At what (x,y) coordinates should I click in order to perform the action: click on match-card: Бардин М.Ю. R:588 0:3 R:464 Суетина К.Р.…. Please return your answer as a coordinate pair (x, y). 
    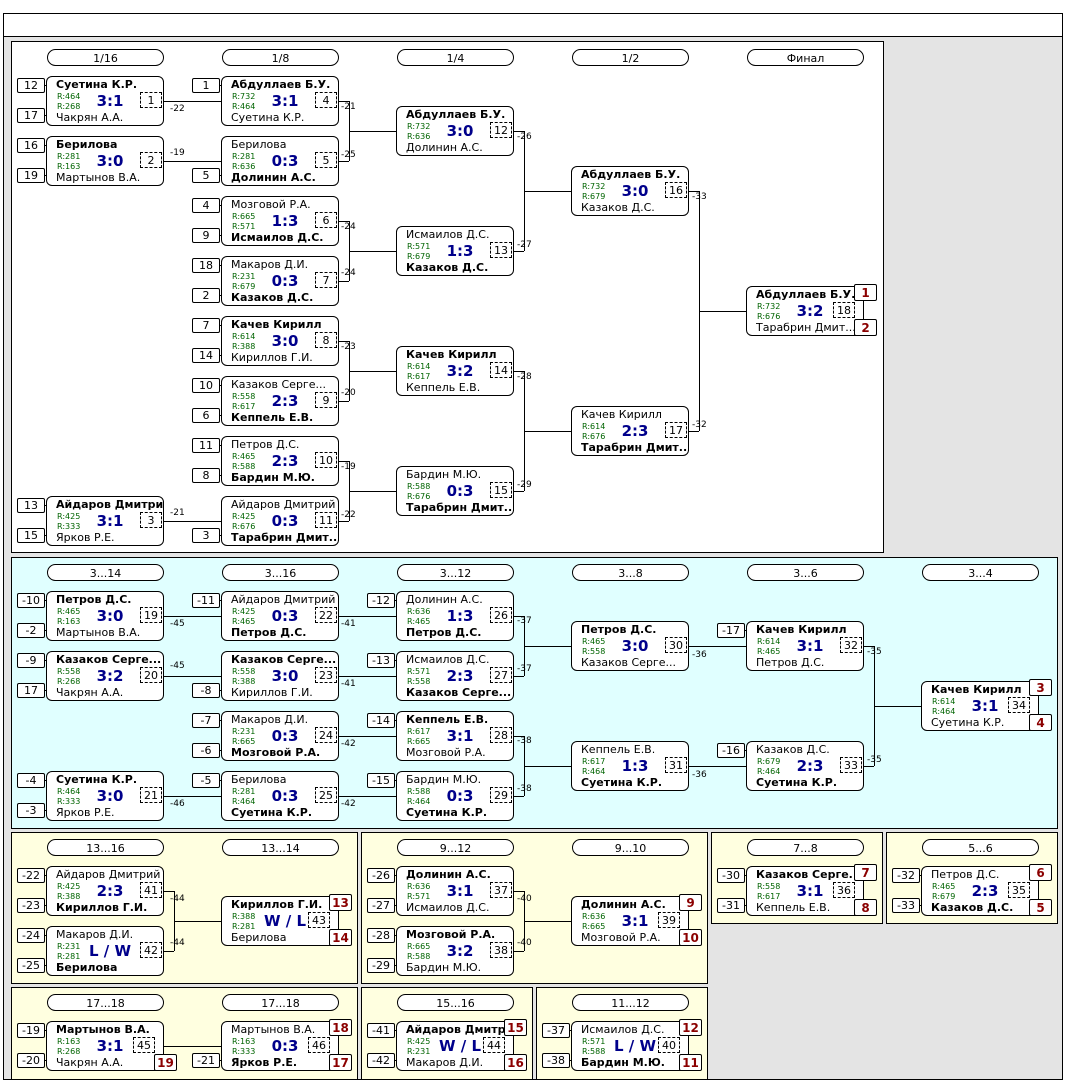
    Looking at the image, I should click on (455, 796).